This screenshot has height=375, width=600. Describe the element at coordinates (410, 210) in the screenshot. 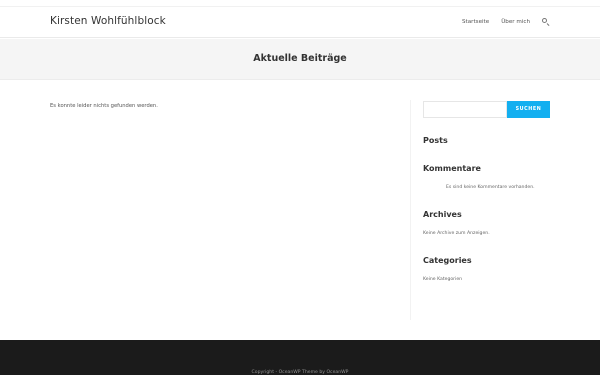

I see `sidebar-divider` at that location.